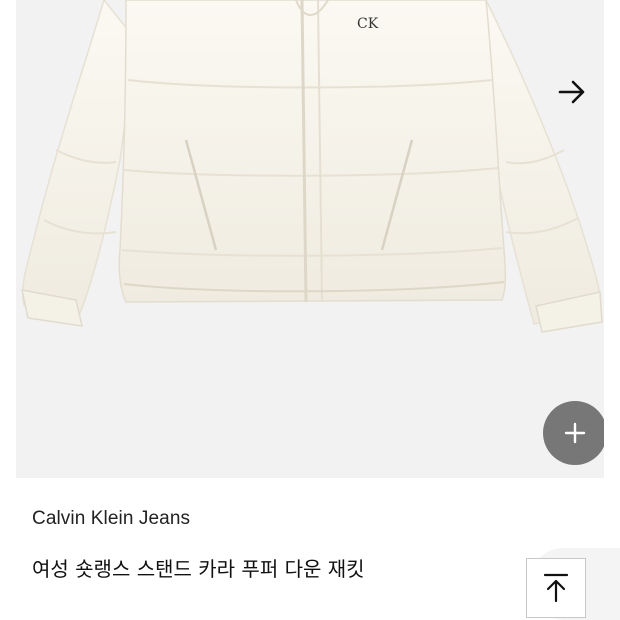  I want to click on brand-logo: CK, so click(368, 24).